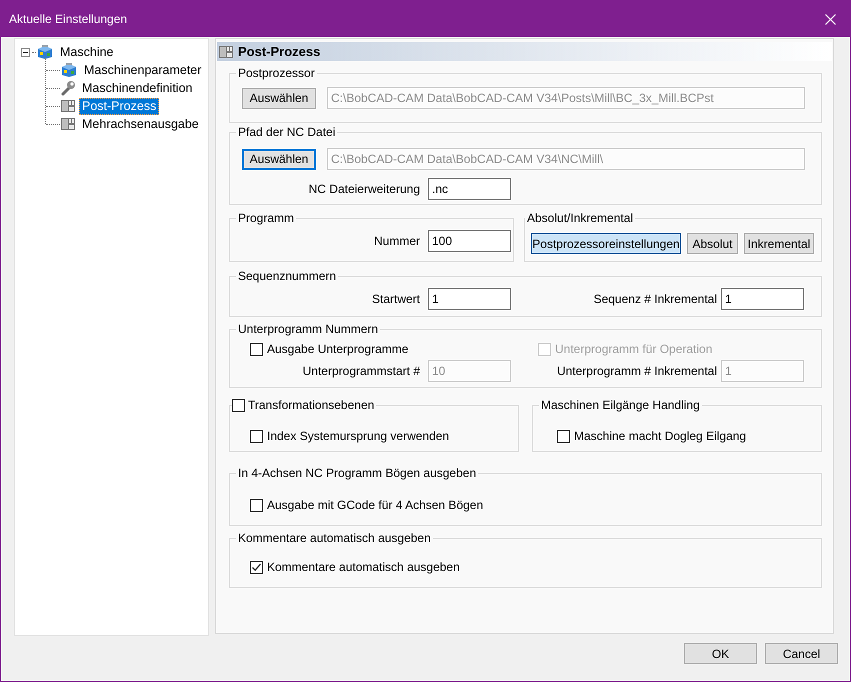  Describe the element at coordinates (25, 52) in the screenshot. I see `collapse-icon` at that location.